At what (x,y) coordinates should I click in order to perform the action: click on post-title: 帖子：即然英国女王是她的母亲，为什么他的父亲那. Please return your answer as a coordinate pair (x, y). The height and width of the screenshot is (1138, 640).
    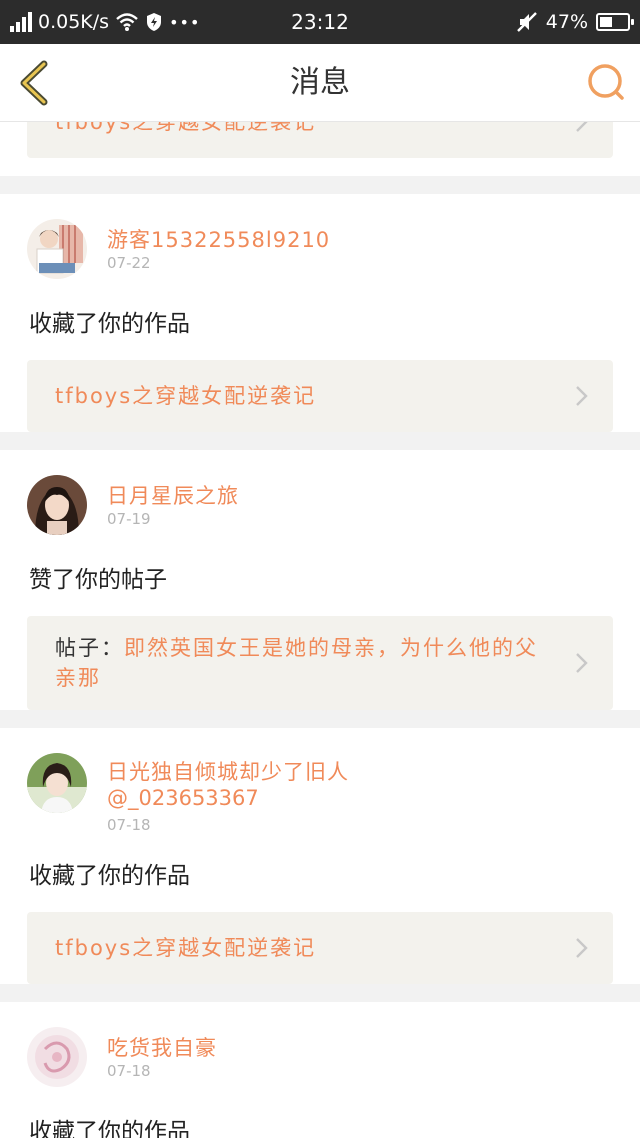
    Looking at the image, I should click on (306, 663).